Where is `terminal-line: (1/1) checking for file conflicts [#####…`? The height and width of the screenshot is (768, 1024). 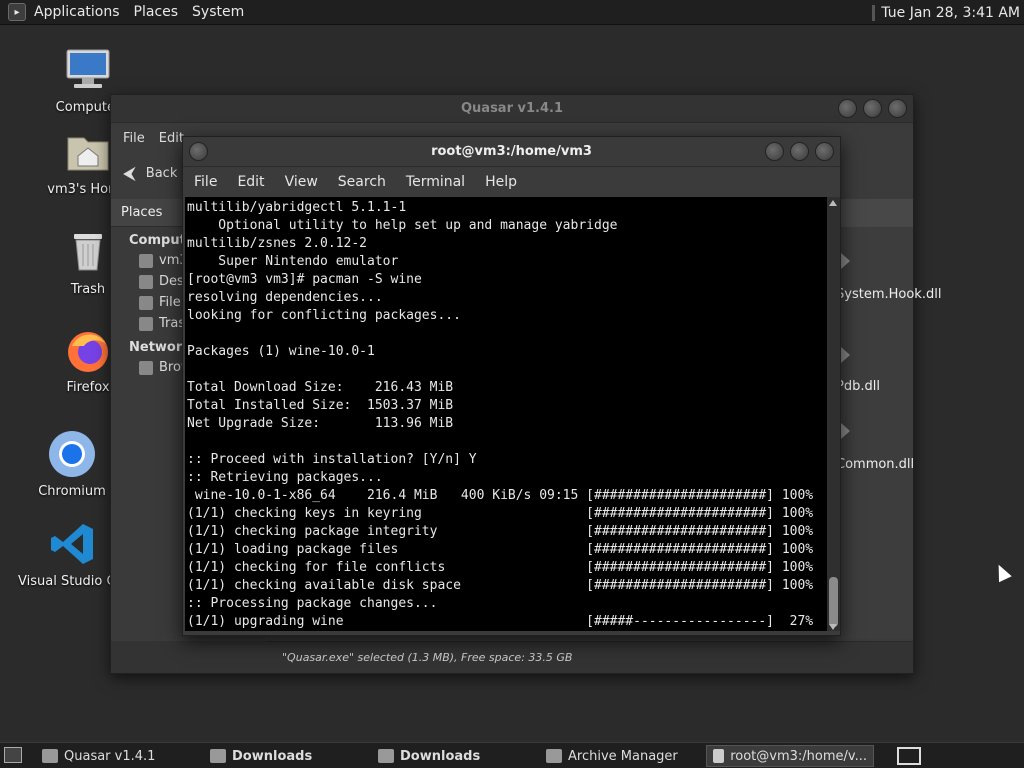 terminal-line: (1/1) checking for file conflicts [#####… is located at coordinates (500, 567).